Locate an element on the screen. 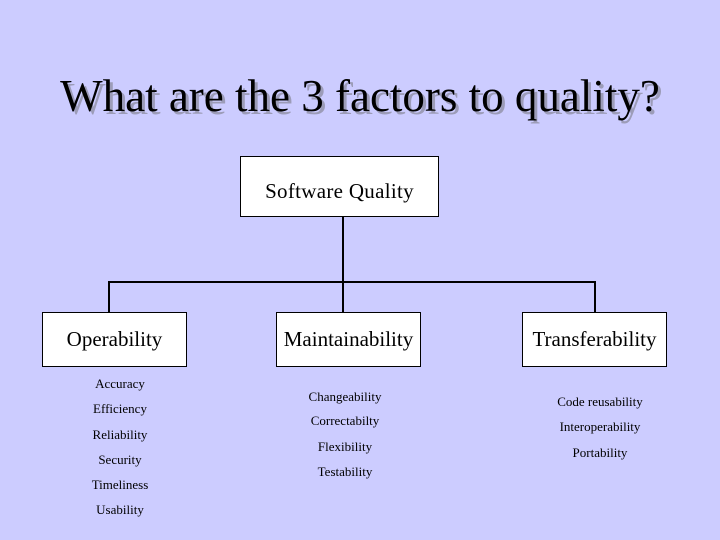 The image size is (720, 540). subfactor-item: Changeability is located at coordinates (345, 396).